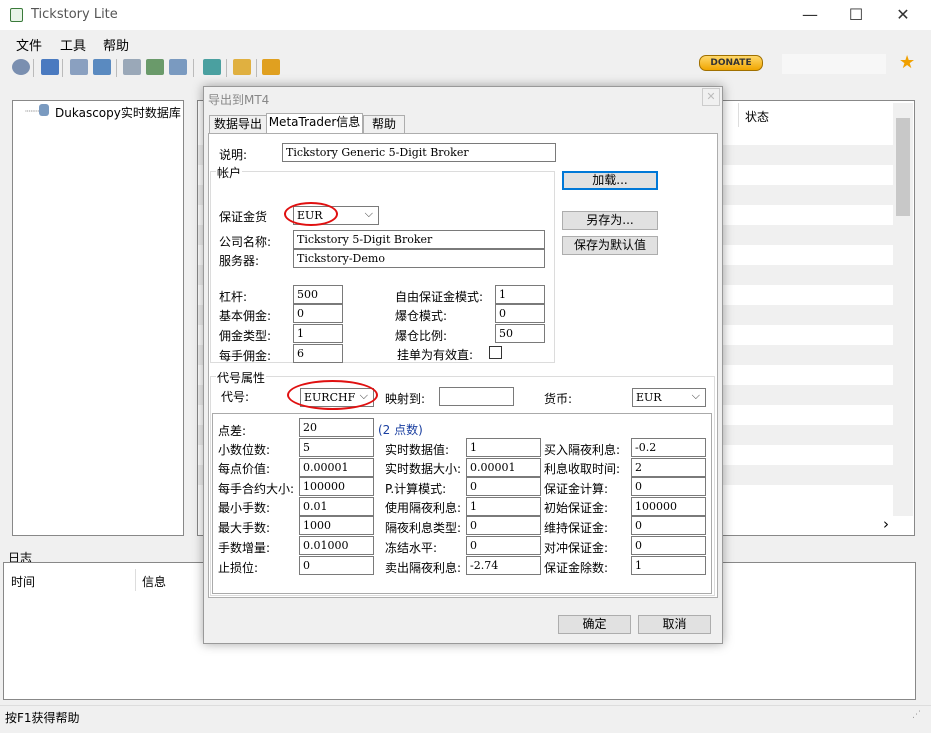 The height and width of the screenshot is (733, 931). Describe the element at coordinates (336, 525) in the screenshot. I see `max-lot-field: 1000` at that location.